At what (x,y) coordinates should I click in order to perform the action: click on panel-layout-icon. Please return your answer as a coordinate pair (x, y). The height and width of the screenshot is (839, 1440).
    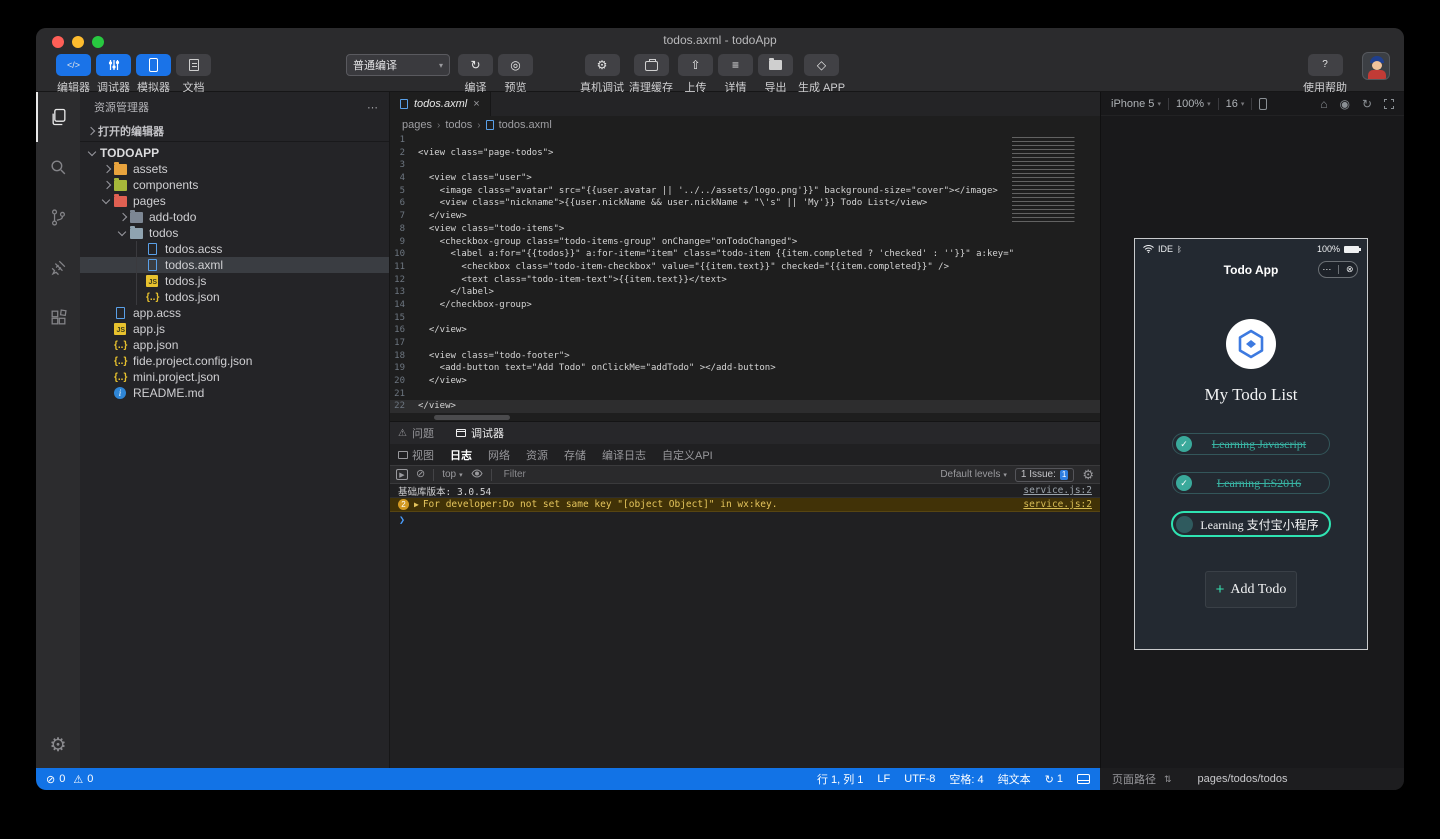
    Looking at the image, I should click on (1083, 779).